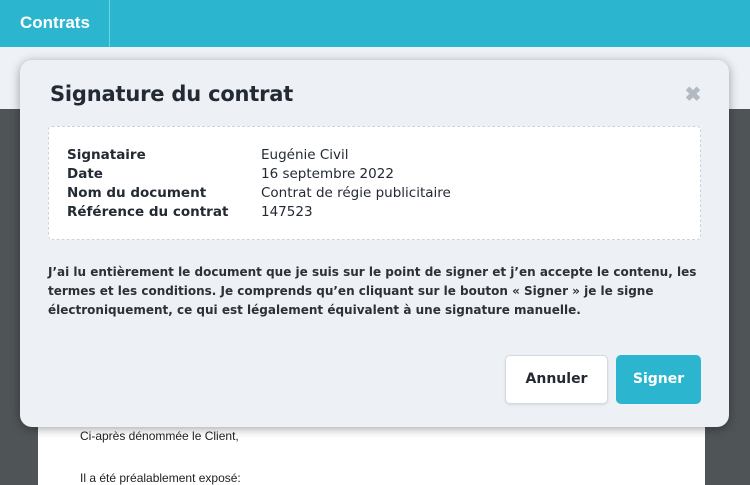 The width and height of the screenshot is (750, 485). What do you see at coordinates (160, 478) in the screenshot?
I see `document-text-line: Il a été préalablement exposé:` at bounding box center [160, 478].